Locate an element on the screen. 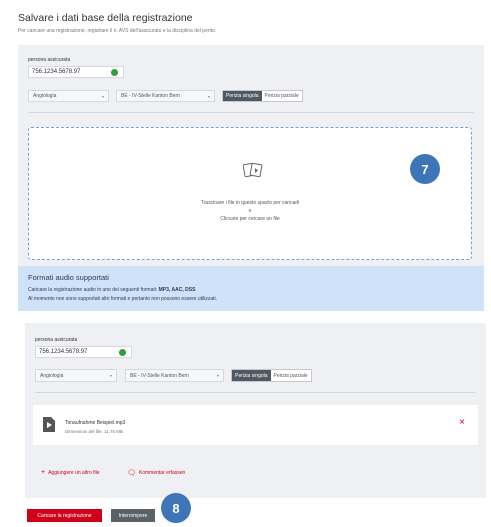 Image resolution: width=491 pixels, height=527 pixels. add-comment-link: 🗨 Kommentar erfassen is located at coordinates (156, 473).